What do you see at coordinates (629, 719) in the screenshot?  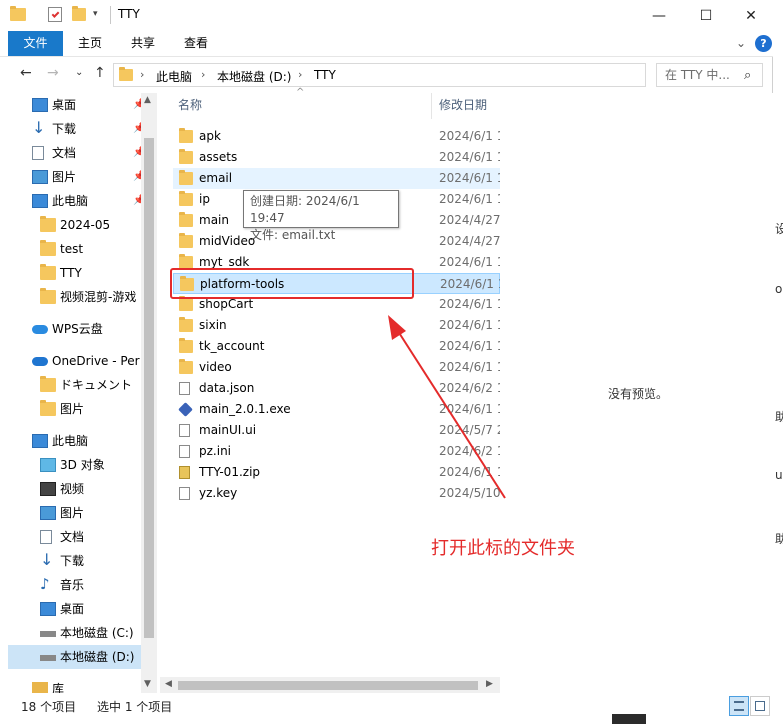 I see `background-taskbar` at bounding box center [629, 719].